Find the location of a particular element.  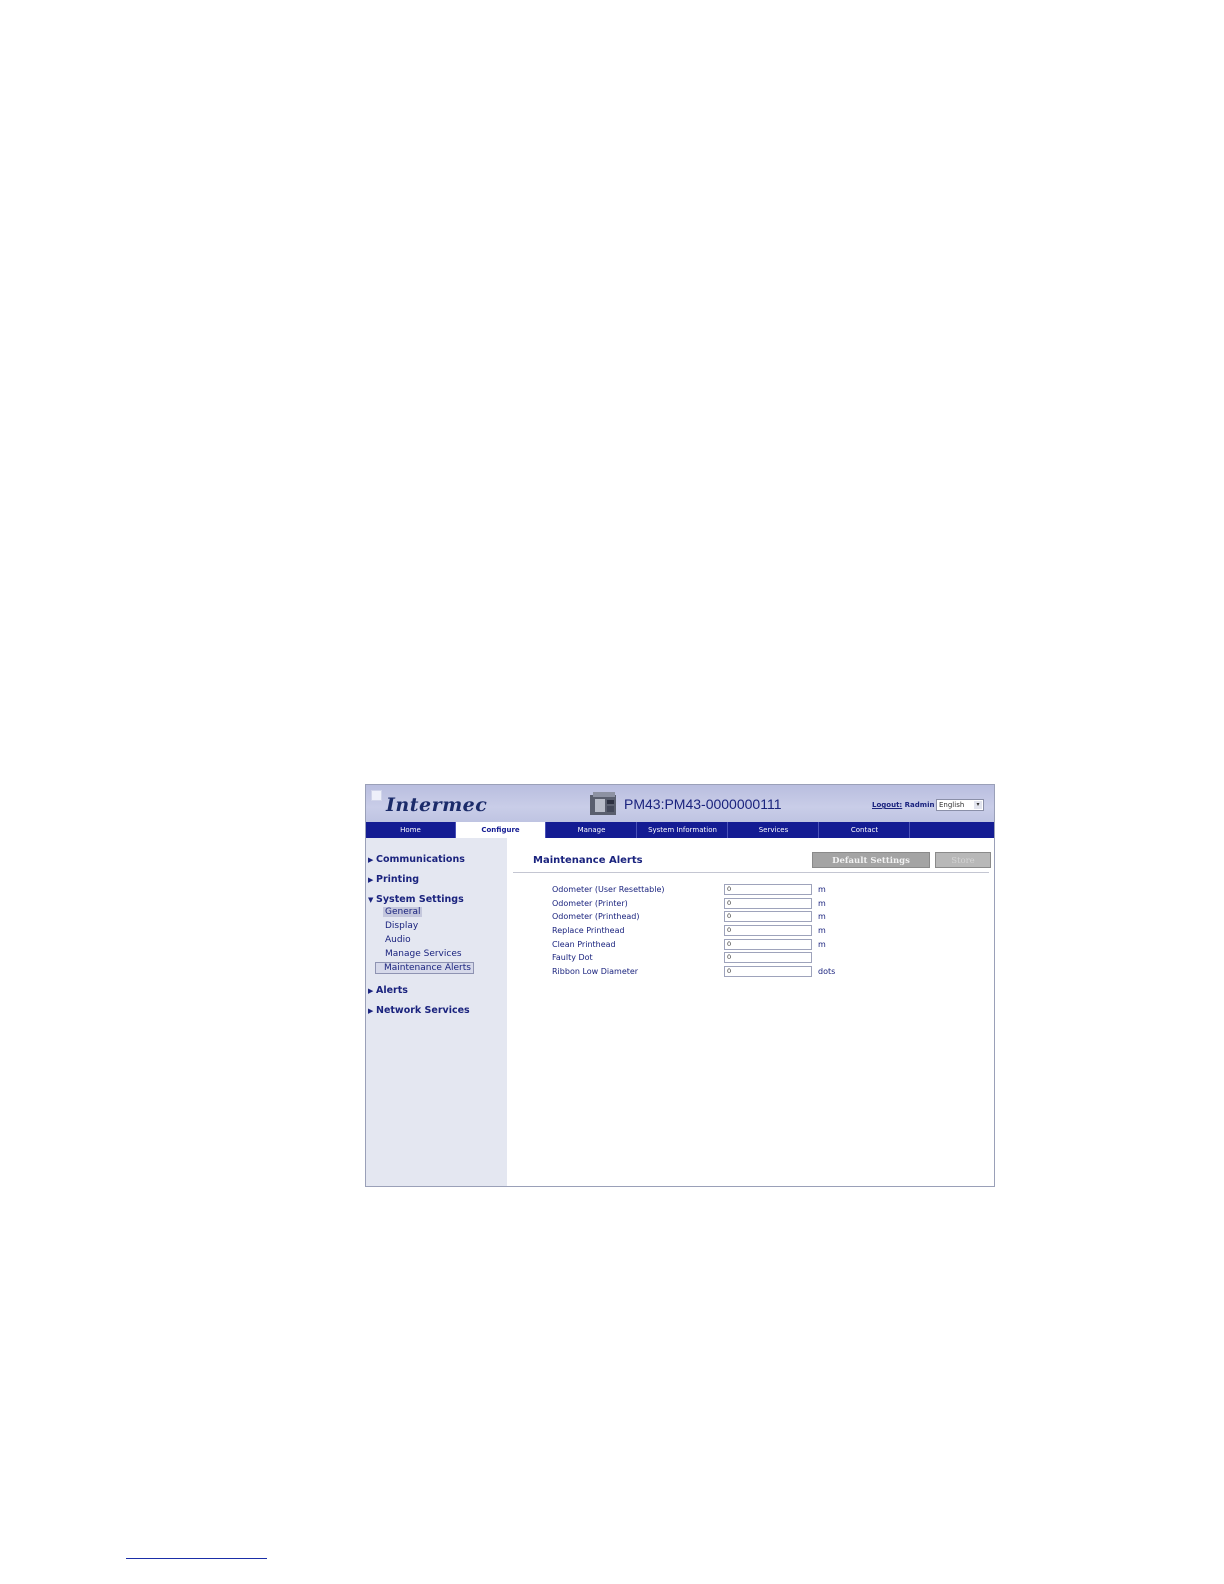

footnote-rule is located at coordinates (196, 1558).